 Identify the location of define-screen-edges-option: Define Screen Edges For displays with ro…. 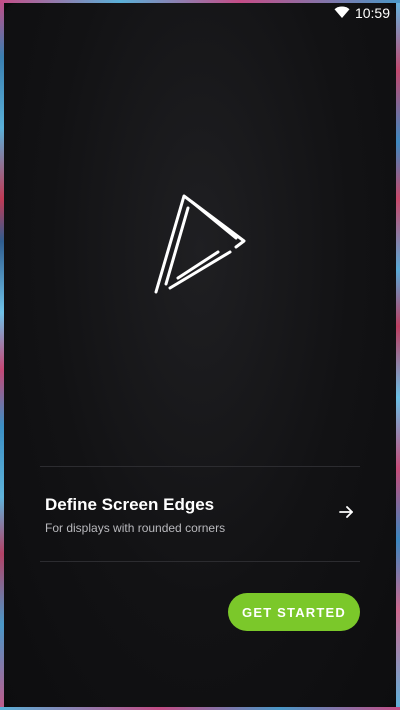
(200, 514).